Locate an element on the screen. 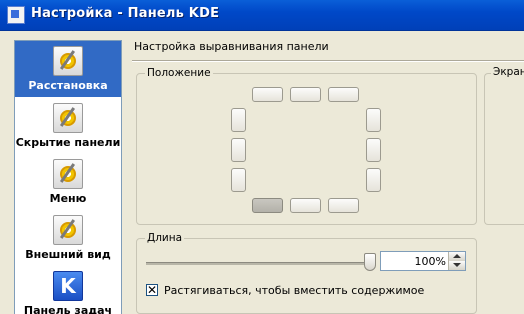  title-bar: Настройка - Панель KDE is located at coordinates (262, 15).